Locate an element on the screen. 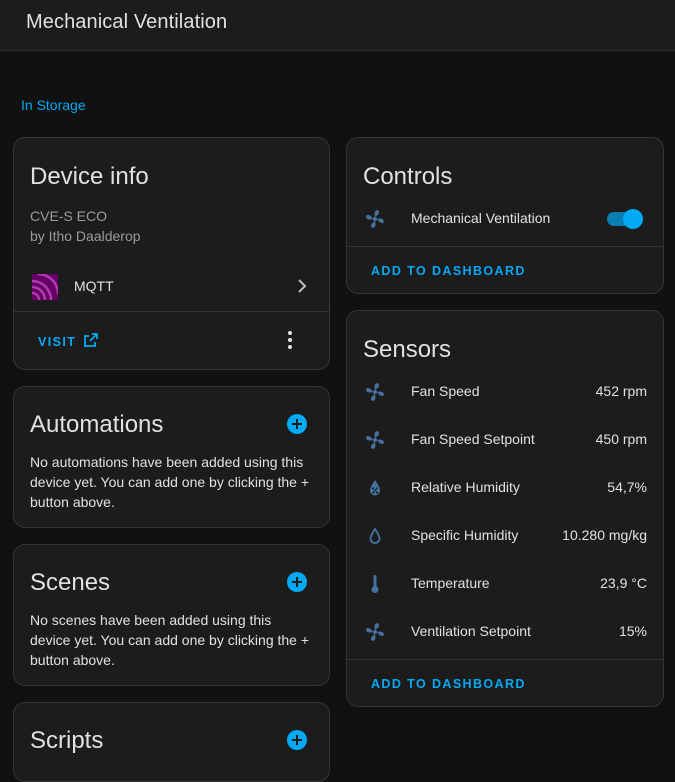  sensor-row: Fan Speed Setpoint 450 rpm is located at coordinates (505, 440).